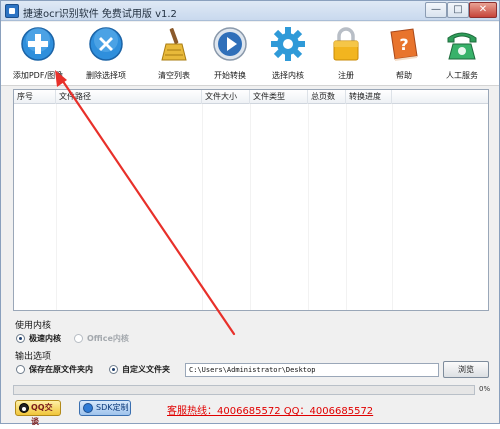 The image size is (500, 429). Describe the element at coordinates (270, 409) in the screenshot. I see `service-hotline-link: 客服热线：4006685572 QQ：4006685572` at that location.